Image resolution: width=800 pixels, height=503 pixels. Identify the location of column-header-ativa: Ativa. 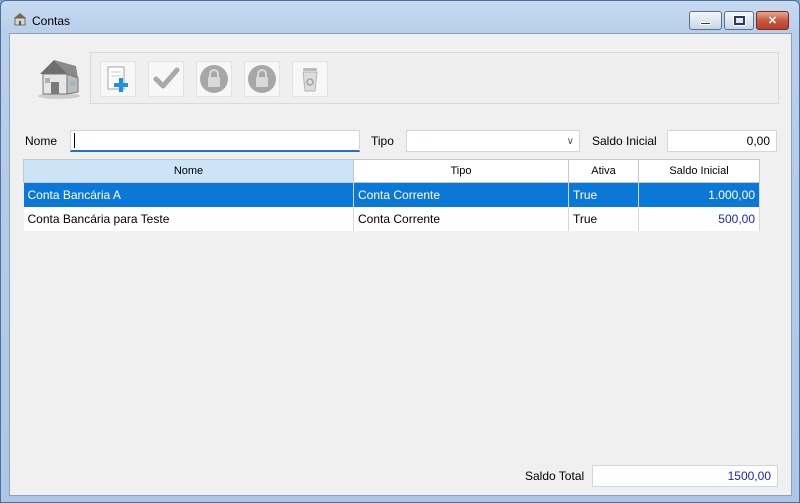
(603, 171).